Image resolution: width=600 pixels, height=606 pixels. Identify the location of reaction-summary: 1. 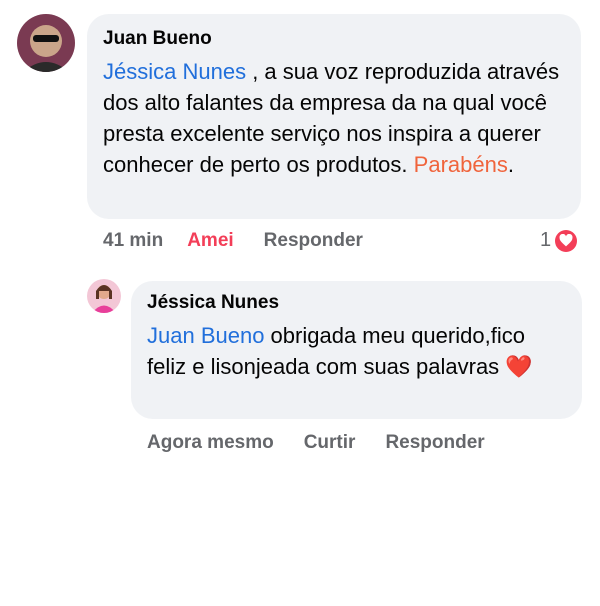
(559, 240).